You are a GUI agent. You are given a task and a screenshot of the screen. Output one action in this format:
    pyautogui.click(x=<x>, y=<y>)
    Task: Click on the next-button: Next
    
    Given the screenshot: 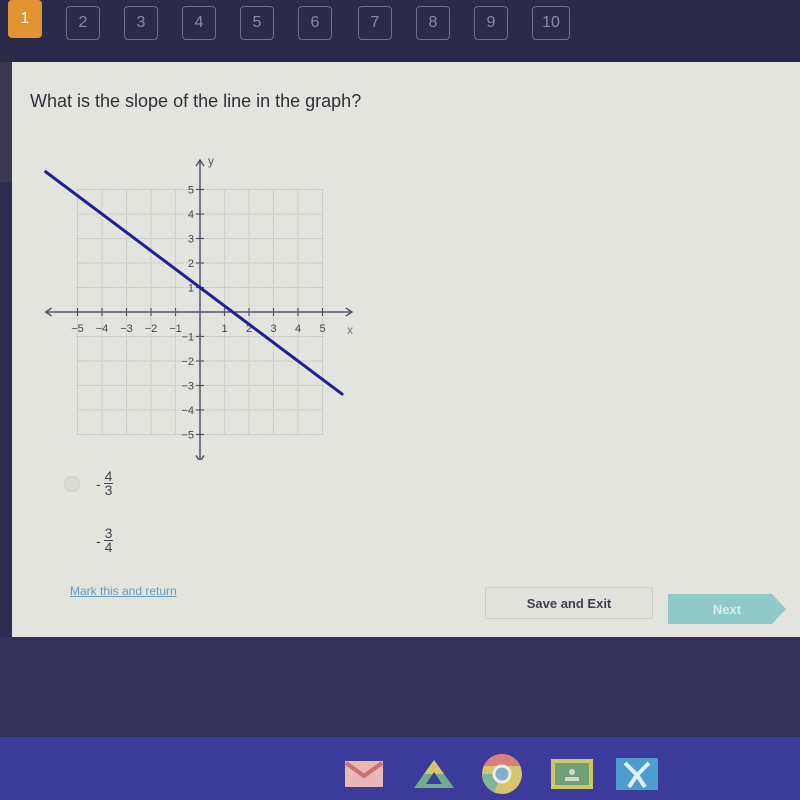 What is the action you would take?
    pyautogui.click(x=727, y=609)
    